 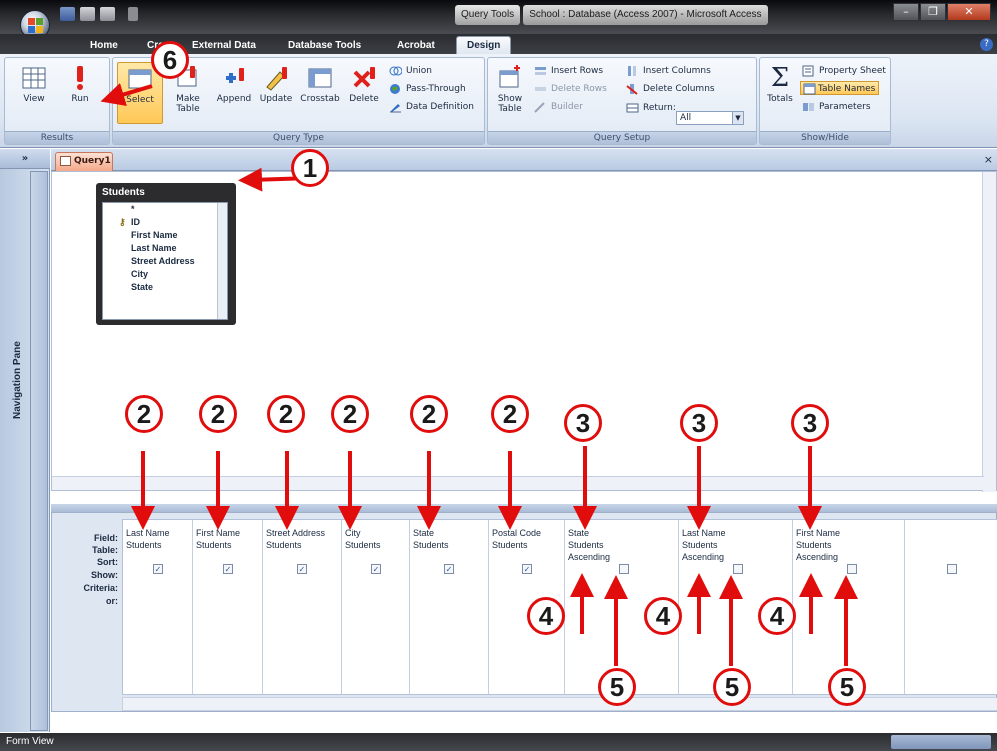 What do you see at coordinates (170, 60) in the screenshot?
I see `callout-6: 6` at bounding box center [170, 60].